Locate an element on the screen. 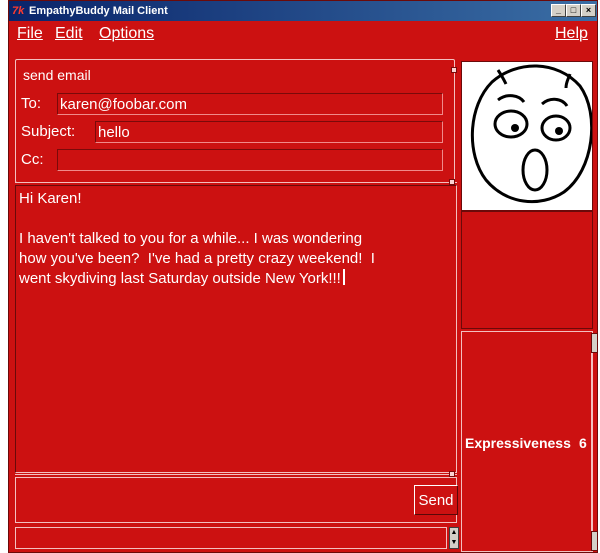 The image size is (600, 553). send-email-legend: send email is located at coordinates (57, 75).